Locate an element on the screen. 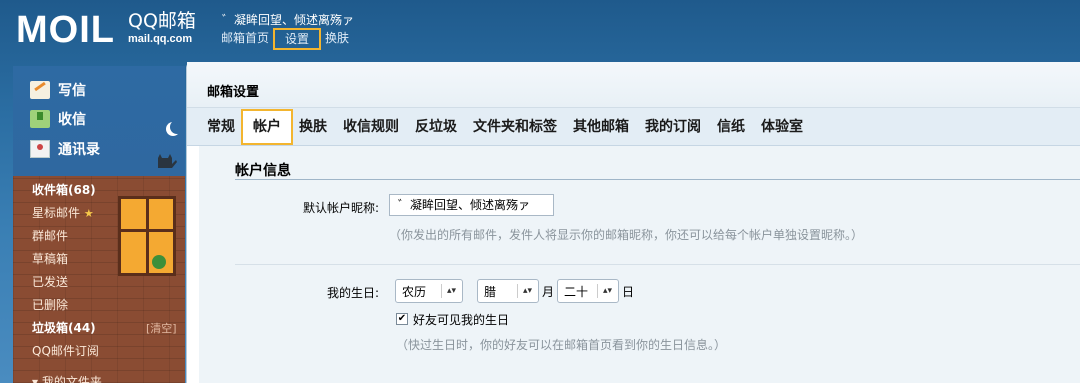 Image resolution: width=1080 pixels, height=383 pixels. birthday-label: 我的生日: is located at coordinates (352, 293).